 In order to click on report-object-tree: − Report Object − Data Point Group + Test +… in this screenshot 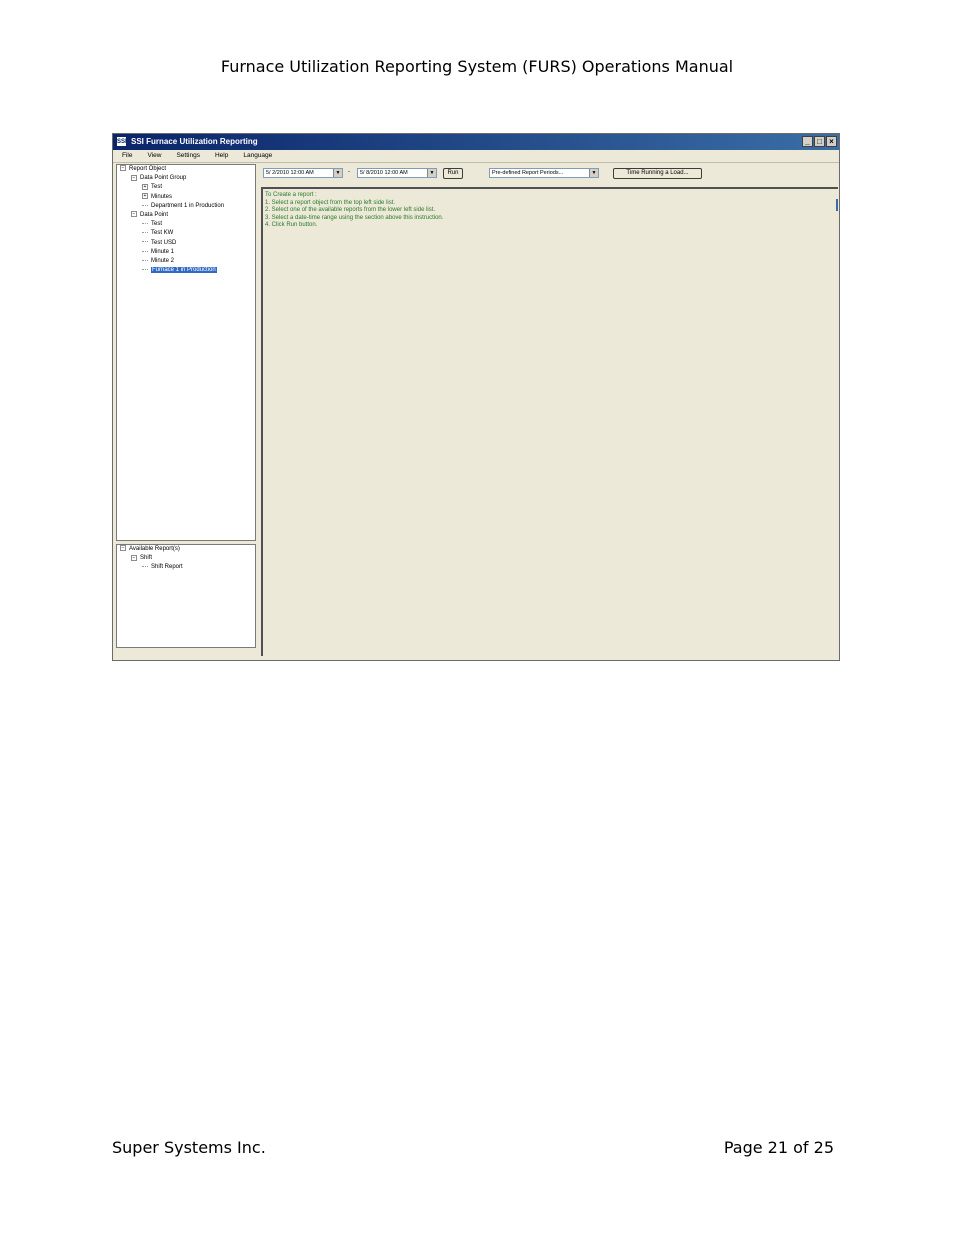, I will do `click(186, 352)`.